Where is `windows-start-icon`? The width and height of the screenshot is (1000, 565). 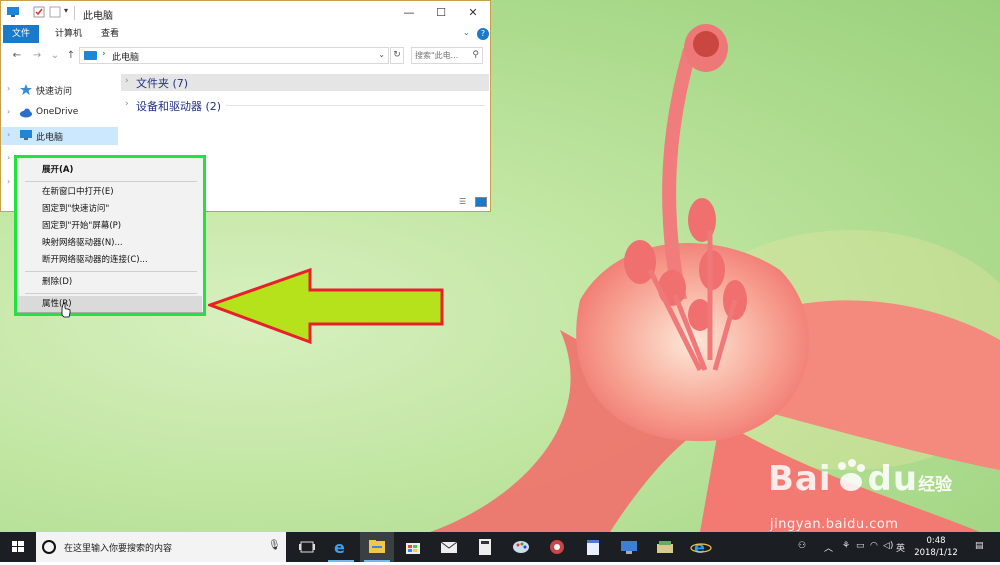 windows-start-icon is located at coordinates (18, 547).